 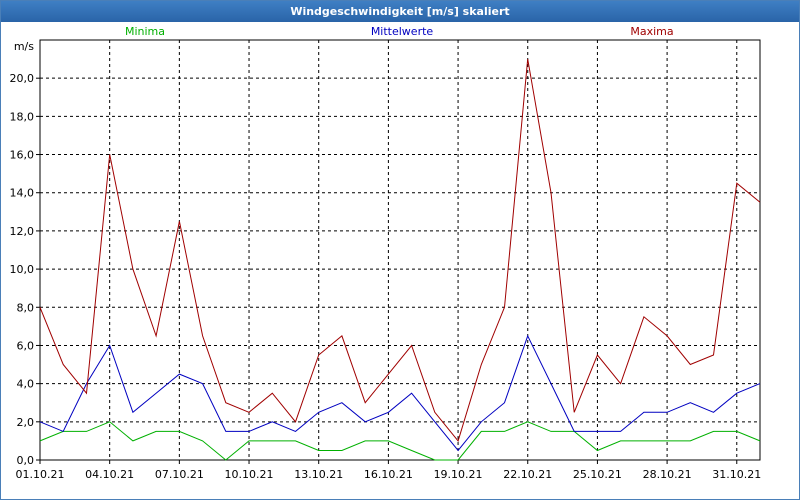 What do you see at coordinates (26, 460) in the screenshot?
I see `y-tick-label: 0,0` at bounding box center [26, 460].